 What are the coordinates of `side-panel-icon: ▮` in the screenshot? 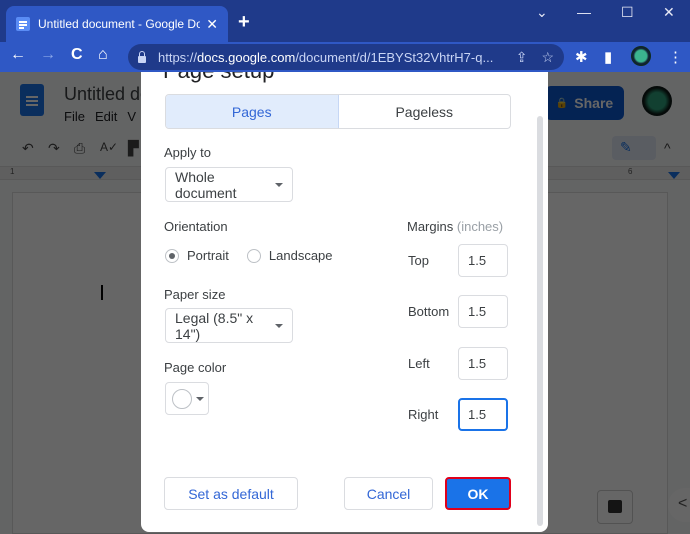 It's located at (608, 57).